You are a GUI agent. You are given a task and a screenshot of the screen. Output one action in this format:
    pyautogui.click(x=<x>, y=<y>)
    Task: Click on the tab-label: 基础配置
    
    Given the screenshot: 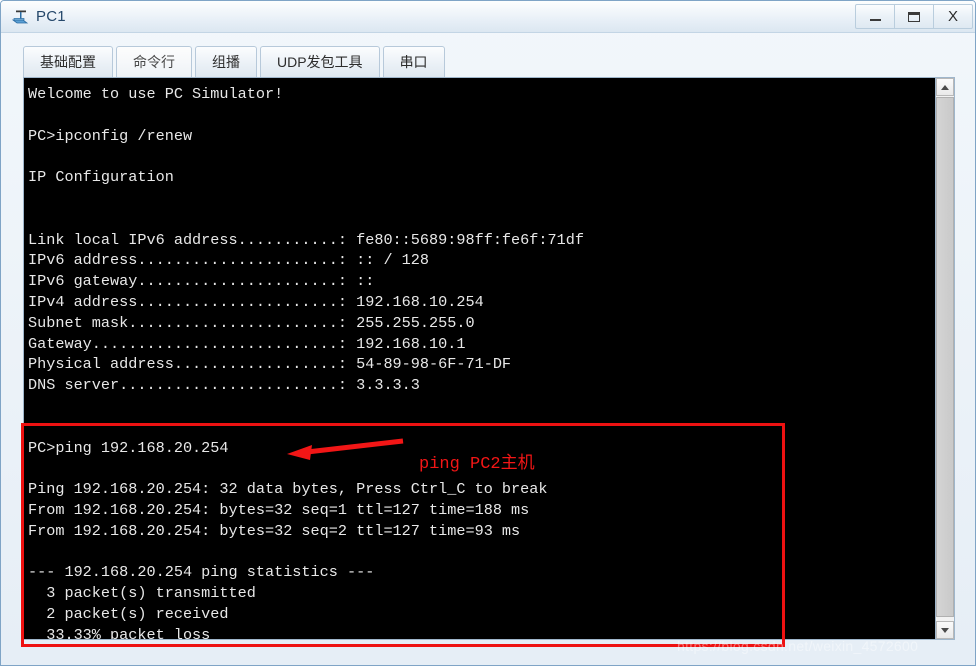 What is the action you would take?
    pyautogui.click(x=68, y=62)
    